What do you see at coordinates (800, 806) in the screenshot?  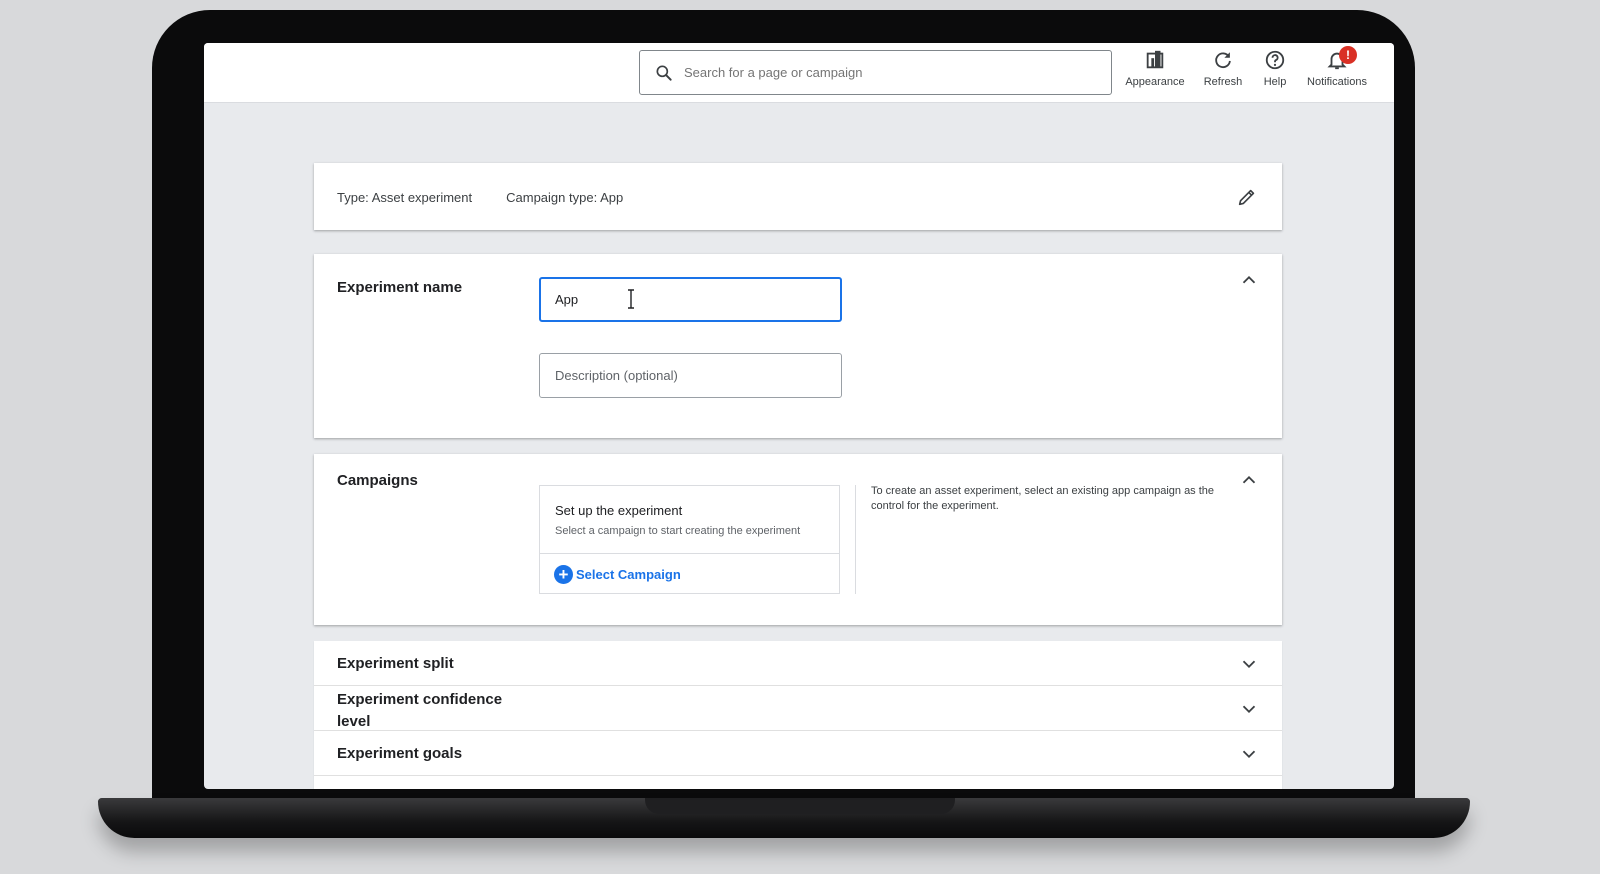 I see `laptop-hinge` at bounding box center [800, 806].